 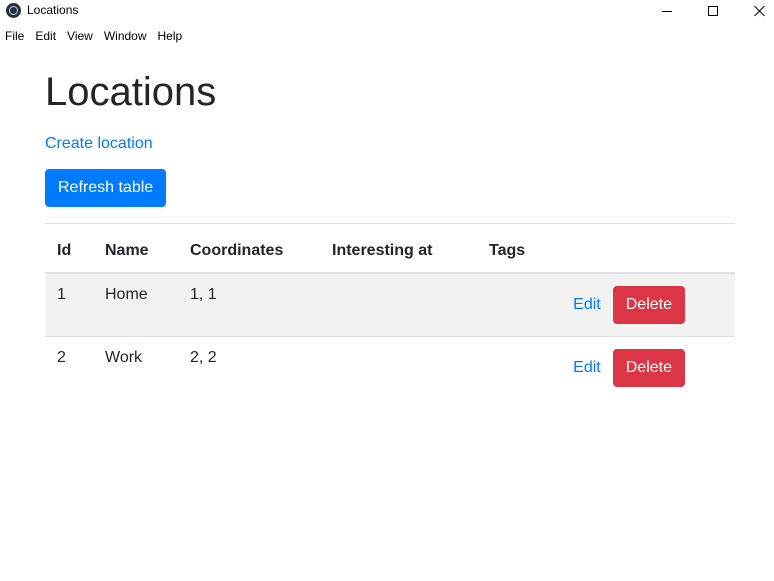 I want to click on refresh-table-button: Refresh table, so click(x=106, y=188).